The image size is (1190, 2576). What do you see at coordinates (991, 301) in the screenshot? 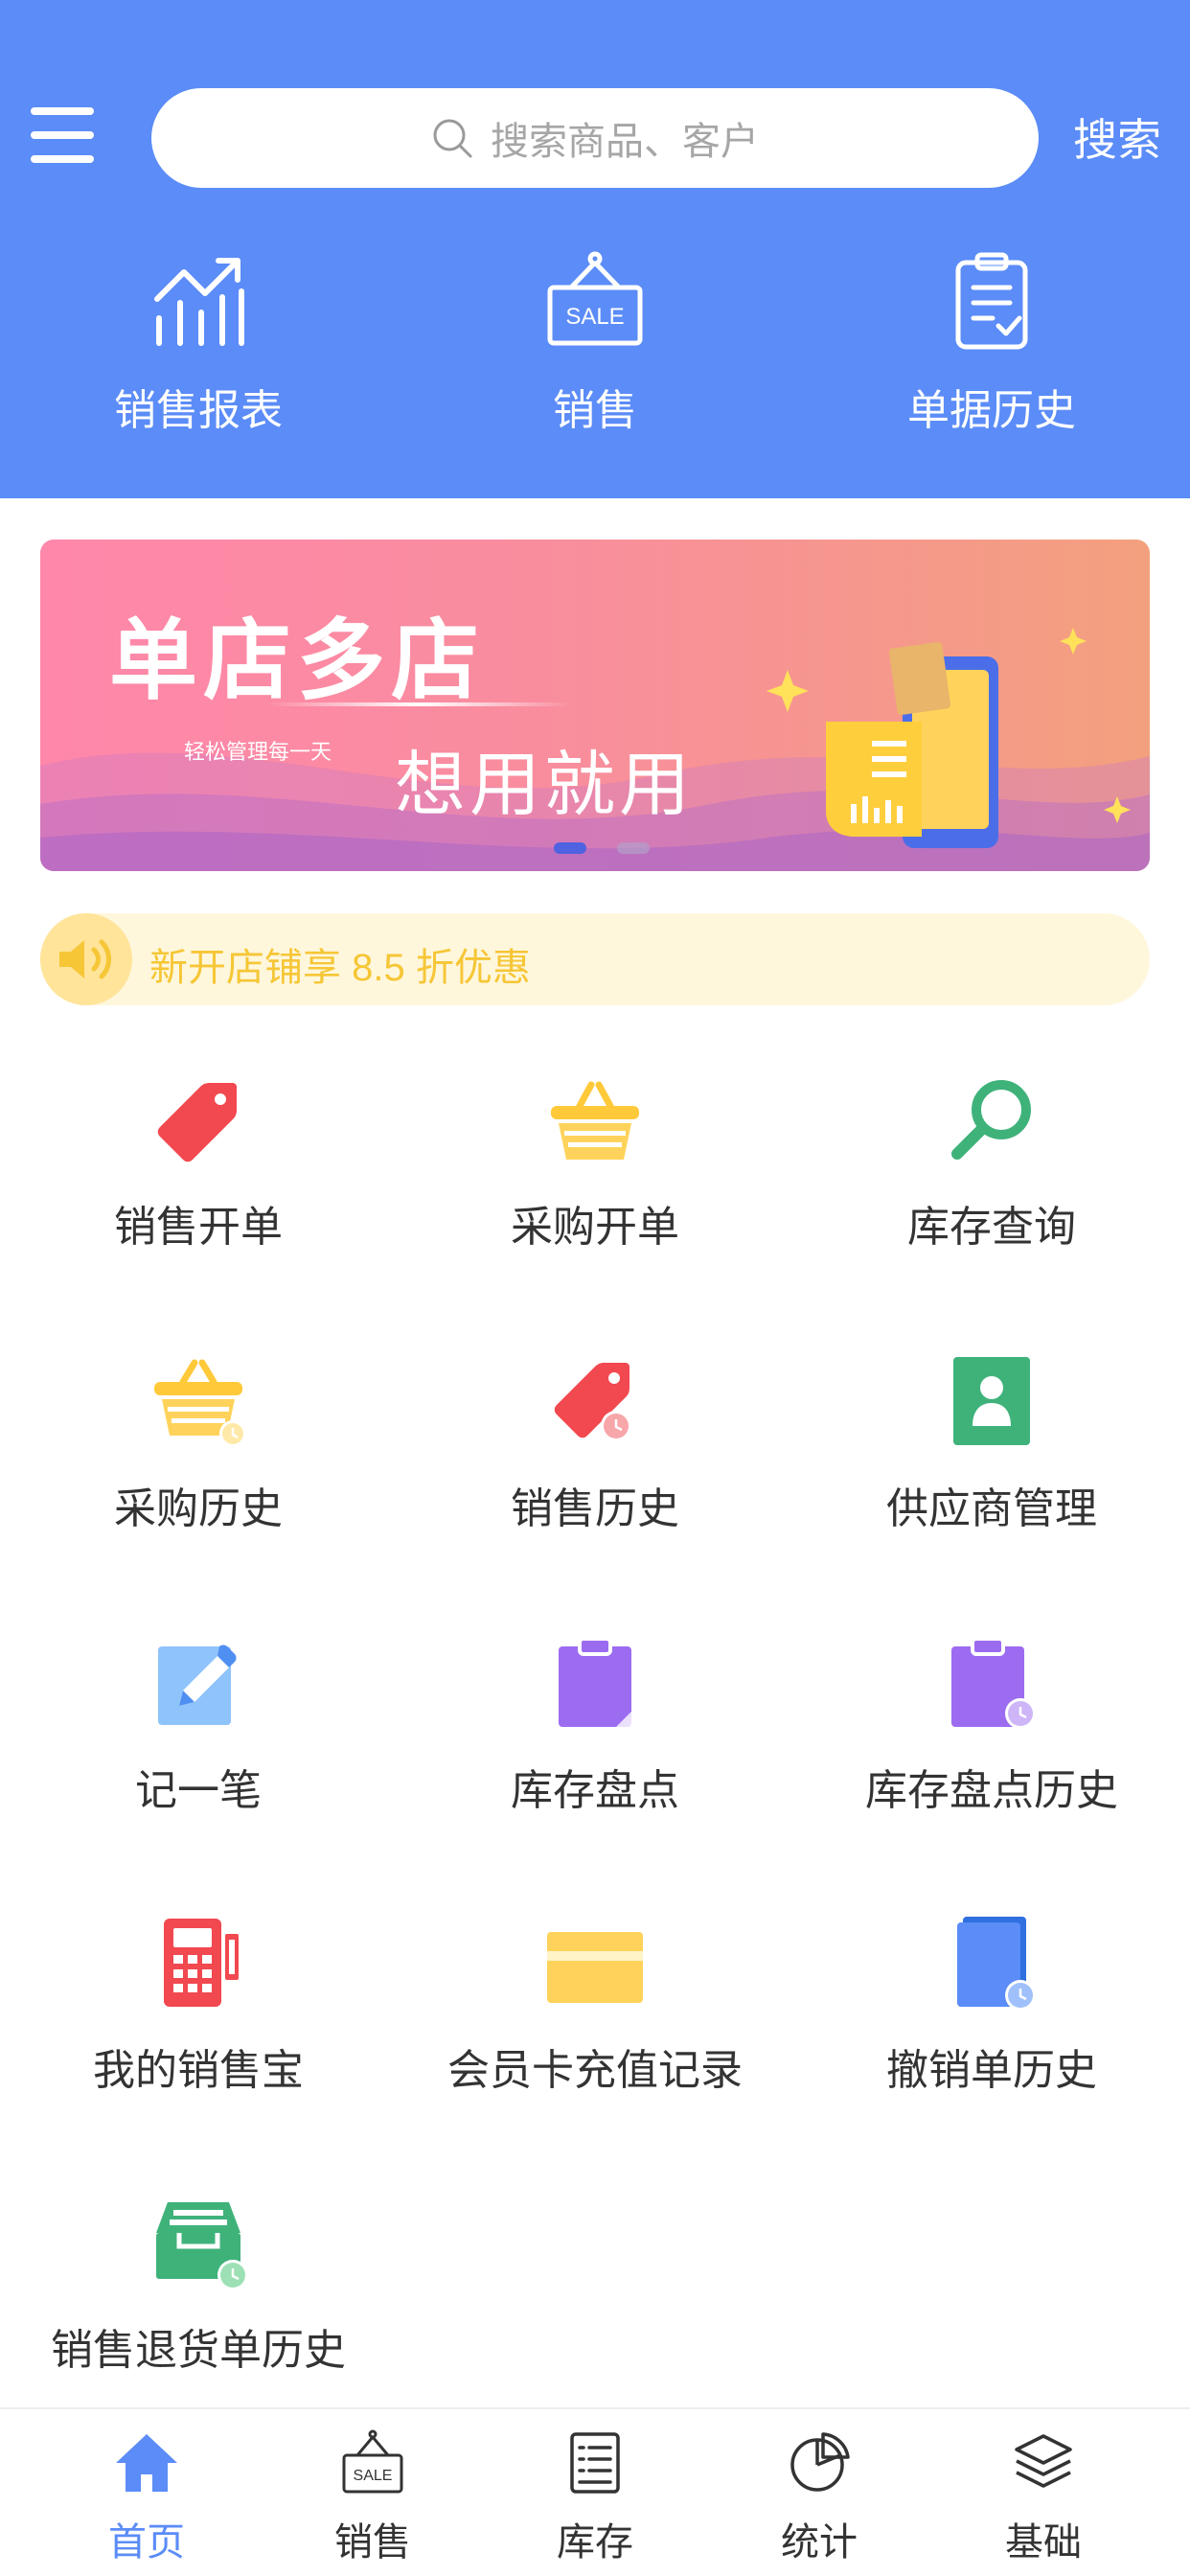
I see `clipboard-check-icon` at bounding box center [991, 301].